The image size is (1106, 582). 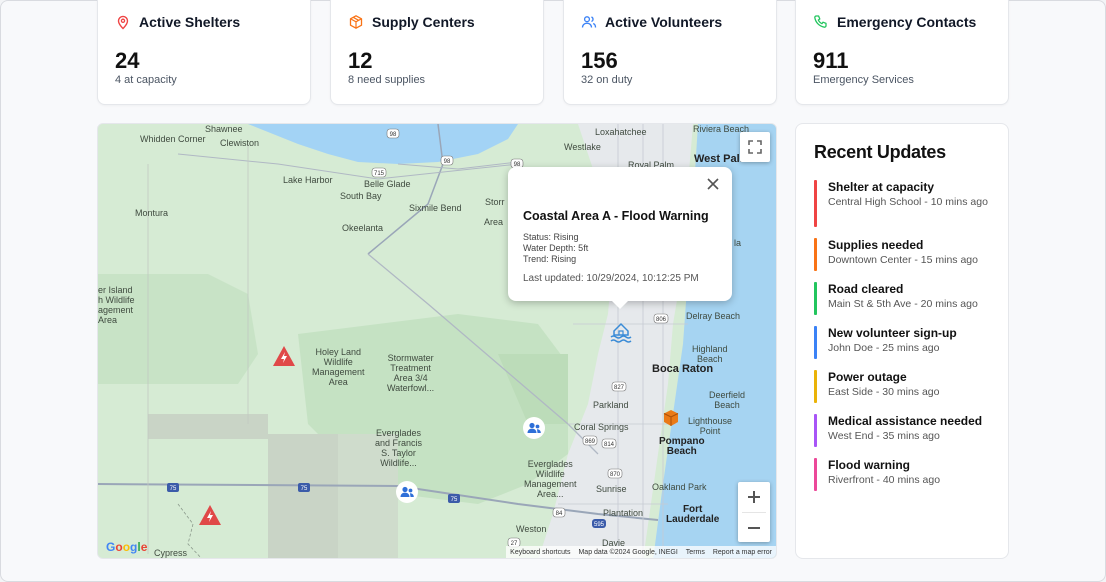 I want to click on update-title: Medical assistance needed, so click(x=905, y=421).